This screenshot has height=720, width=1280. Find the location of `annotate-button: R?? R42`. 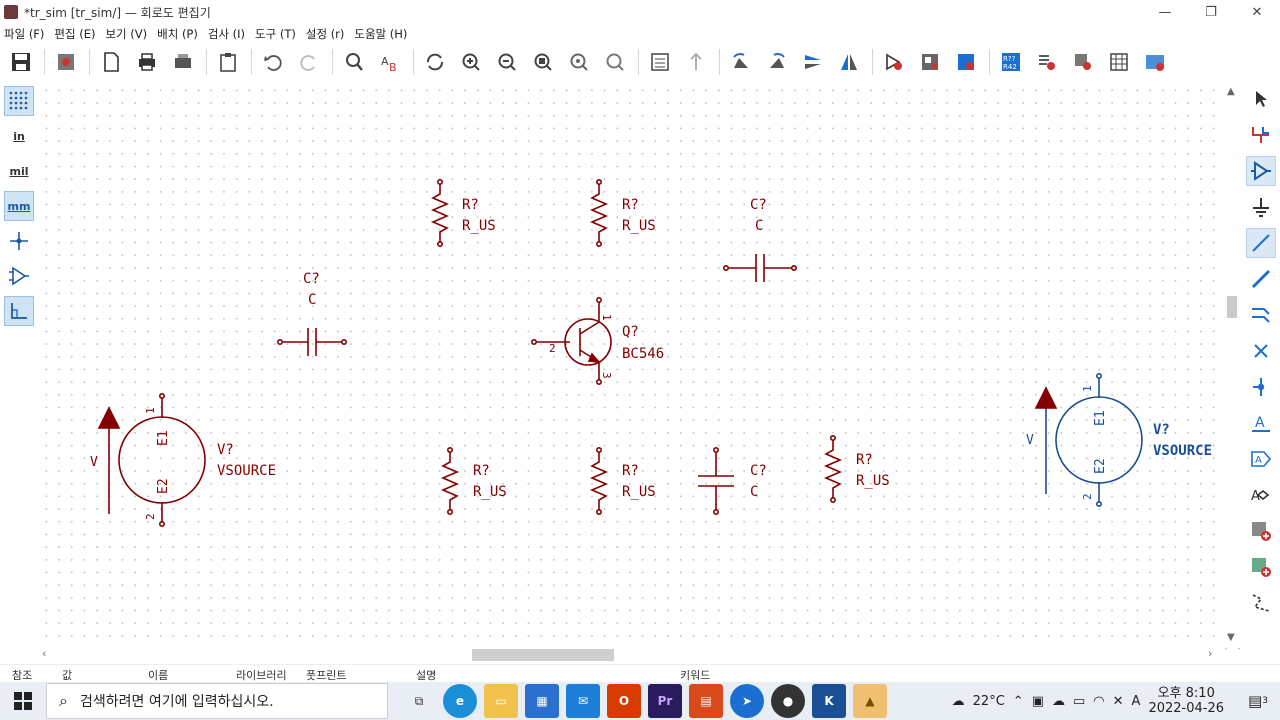

annotate-button: R?? R42 is located at coordinates (1011, 62).